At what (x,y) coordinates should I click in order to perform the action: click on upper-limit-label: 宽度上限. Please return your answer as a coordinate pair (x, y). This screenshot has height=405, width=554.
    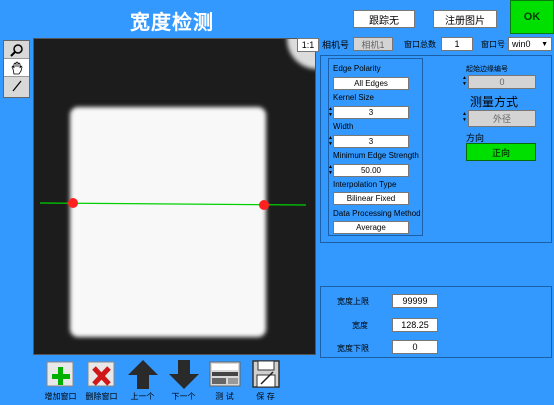
    Looking at the image, I should click on (353, 301).